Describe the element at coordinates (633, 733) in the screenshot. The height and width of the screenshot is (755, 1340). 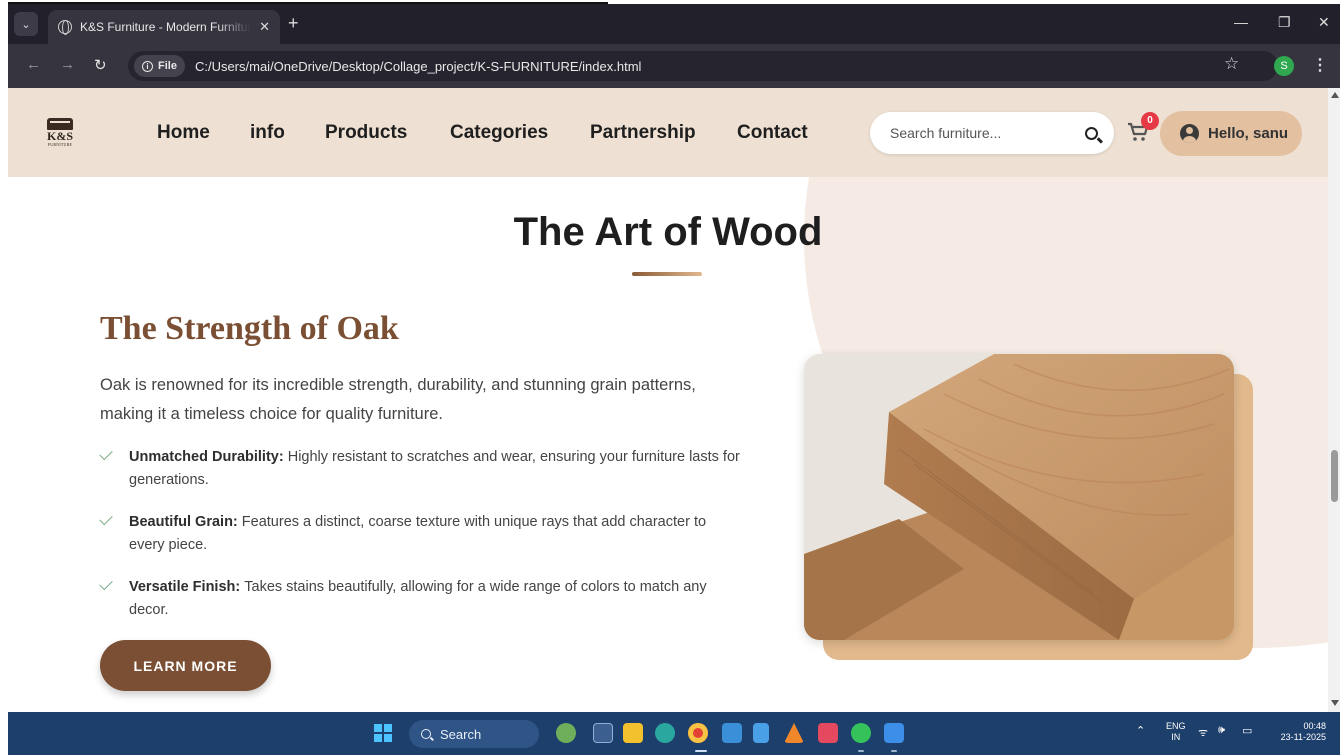
I see `file-explorer-icon` at that location.